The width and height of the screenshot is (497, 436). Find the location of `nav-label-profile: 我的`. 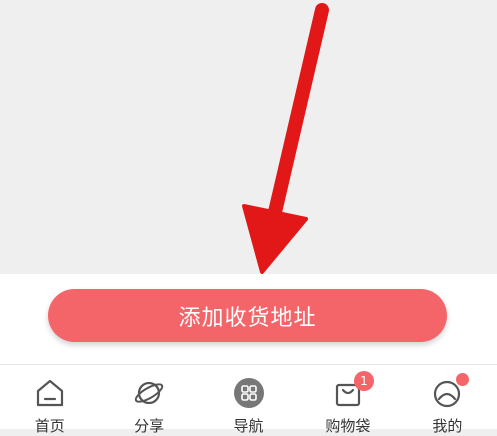

nav-label-profile: 我的 is located at coordinates (447, 426).